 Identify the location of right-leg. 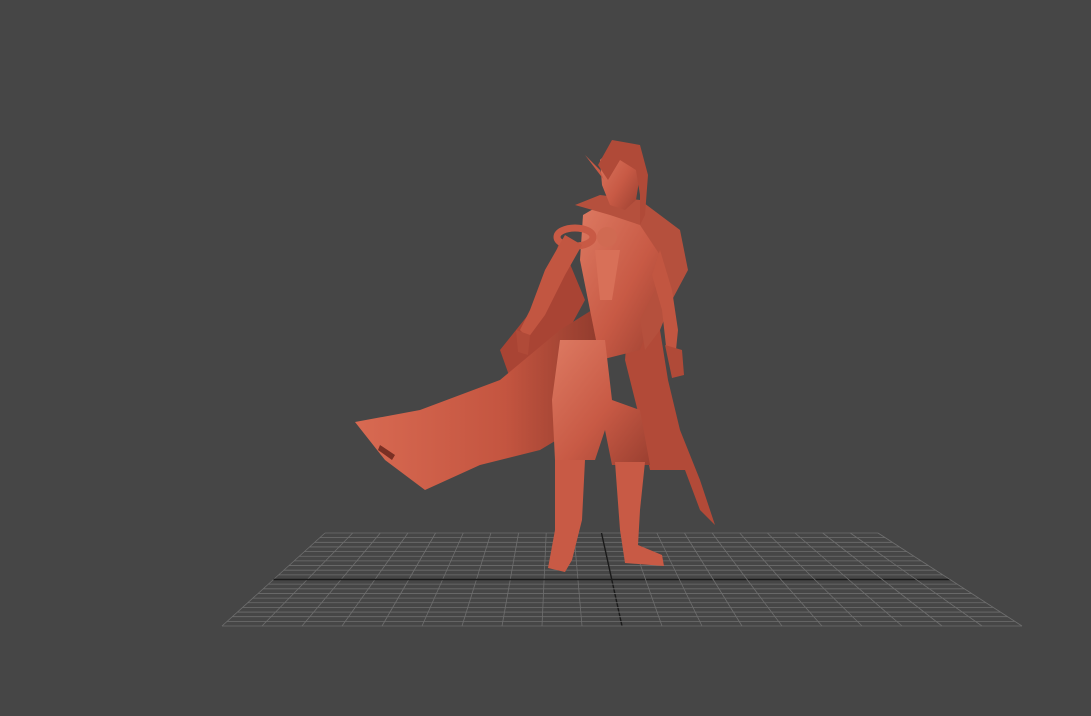
(639, 514).